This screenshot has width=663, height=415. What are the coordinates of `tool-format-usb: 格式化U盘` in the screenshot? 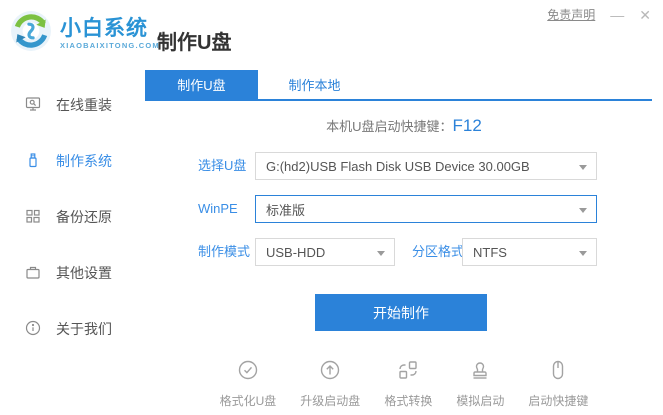 It's located at (248, 383).